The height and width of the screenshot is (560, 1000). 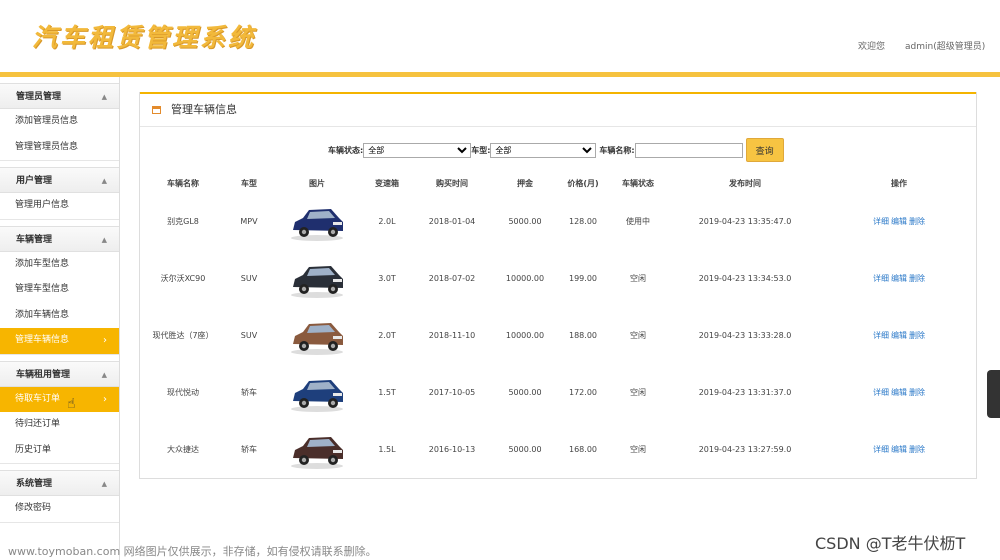 I want to click on cell-buy: 2016-10-13, so click(x=452, y=449).